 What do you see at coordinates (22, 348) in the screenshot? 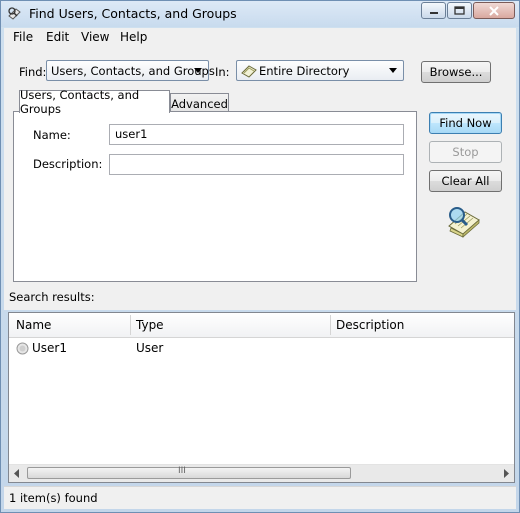
I see `user-icon` at bounding box center [22, 348].